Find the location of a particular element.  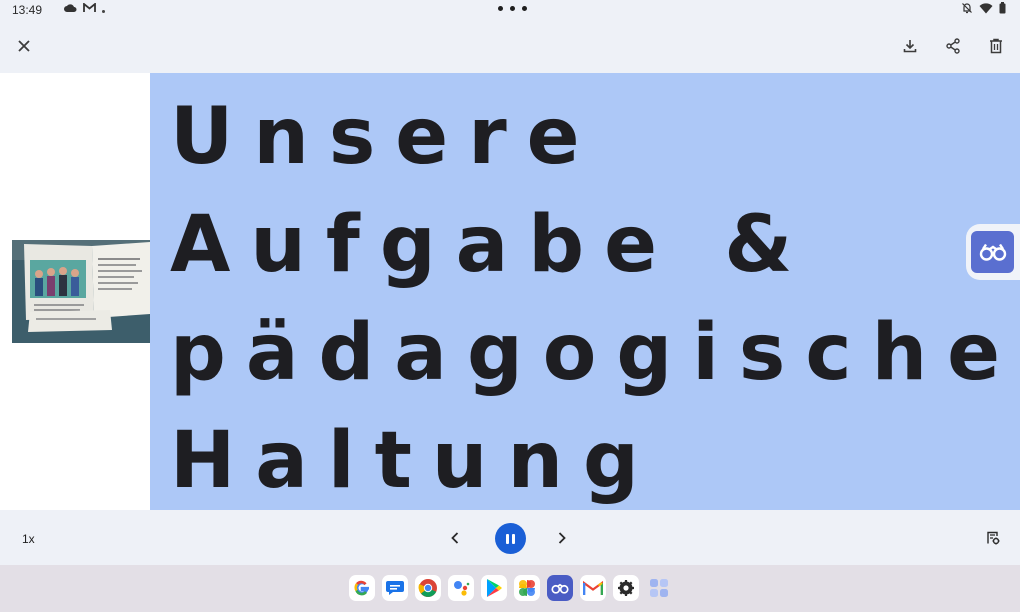

messages-app-icon is located at coordinates (395, 588).